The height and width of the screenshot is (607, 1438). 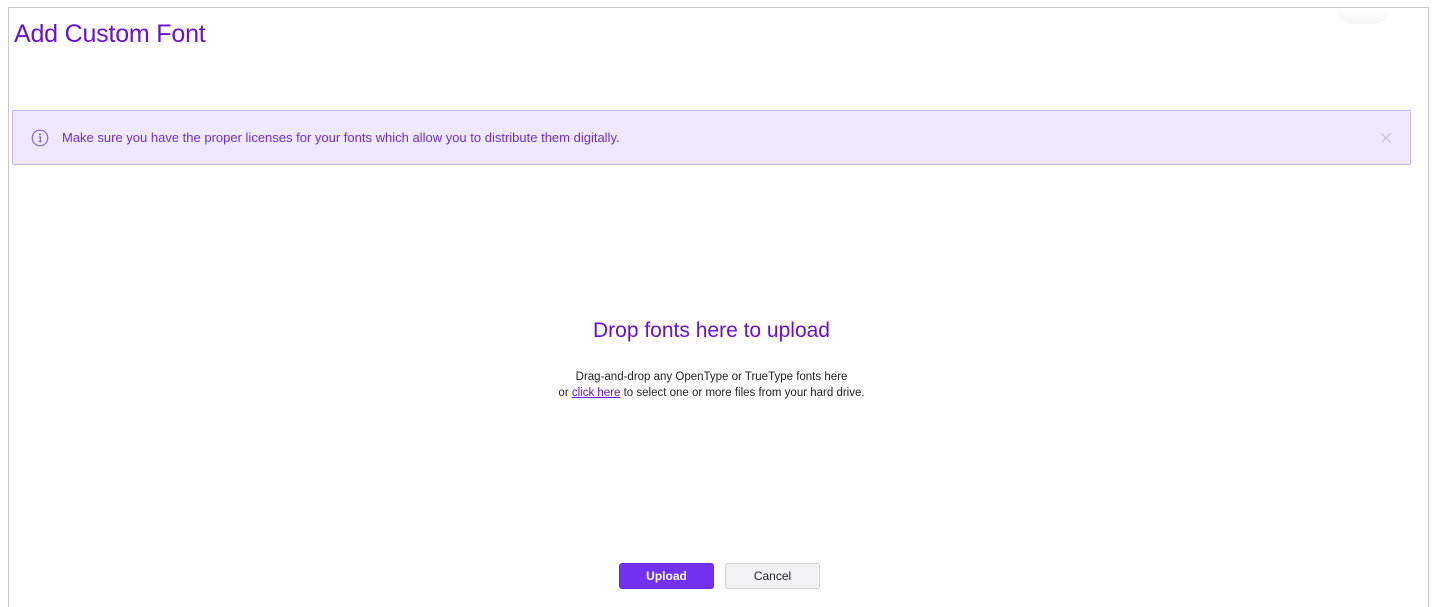 What do you see at coordinates (772, 576) in the screenshot?
I see `cancel-button: Cancel` at bounding box center [772, 576].